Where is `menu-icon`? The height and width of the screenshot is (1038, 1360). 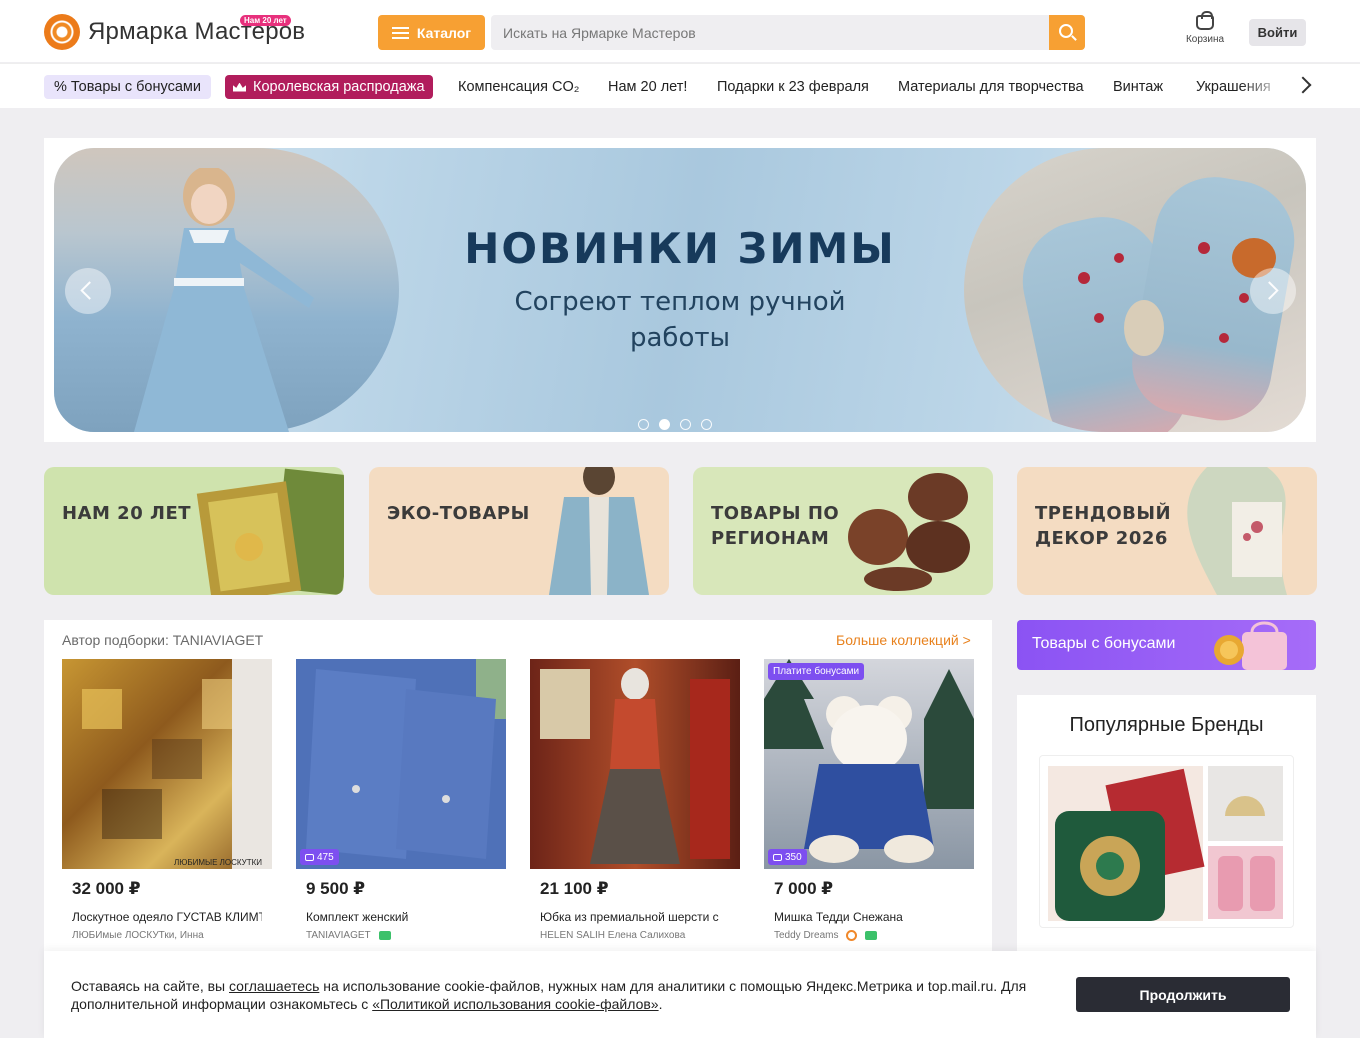 menu-icon is located at coordinates (400, 32).